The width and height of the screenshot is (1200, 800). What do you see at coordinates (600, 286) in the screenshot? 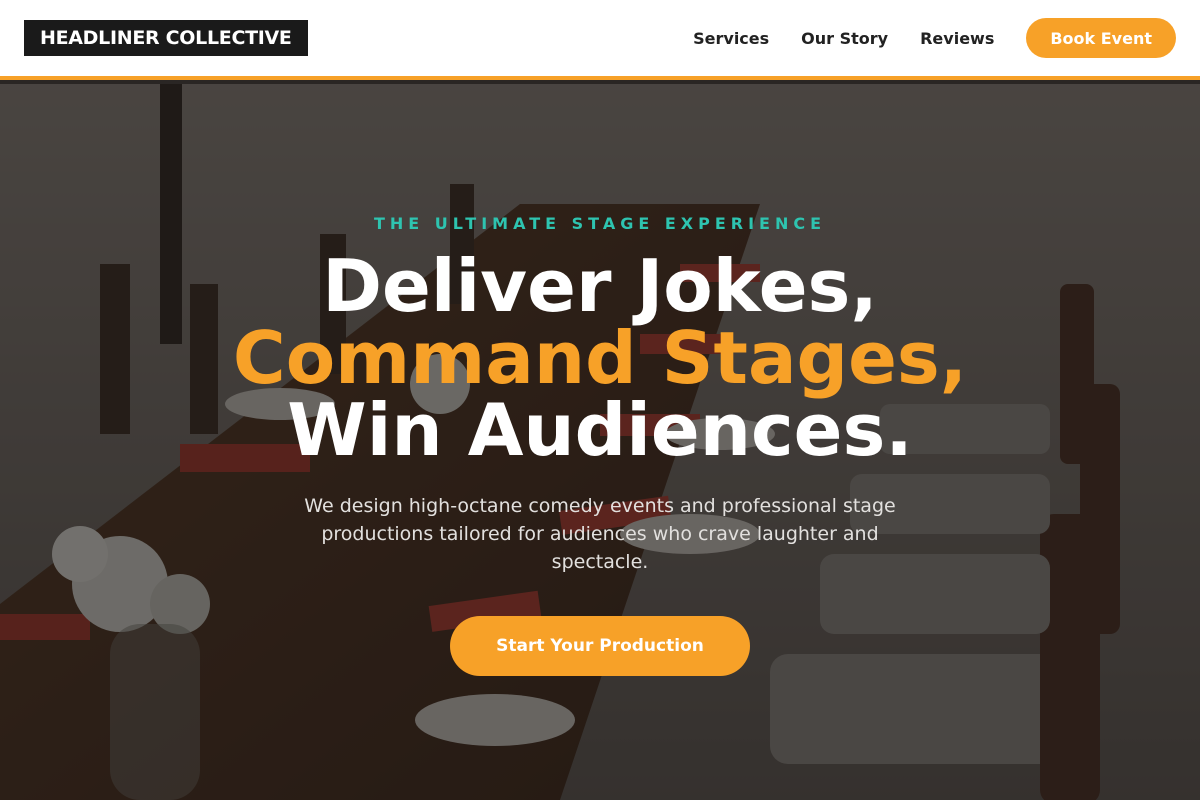
I see `headline-line-1: Deliver Jokes,` at bounding box center [600, 286].